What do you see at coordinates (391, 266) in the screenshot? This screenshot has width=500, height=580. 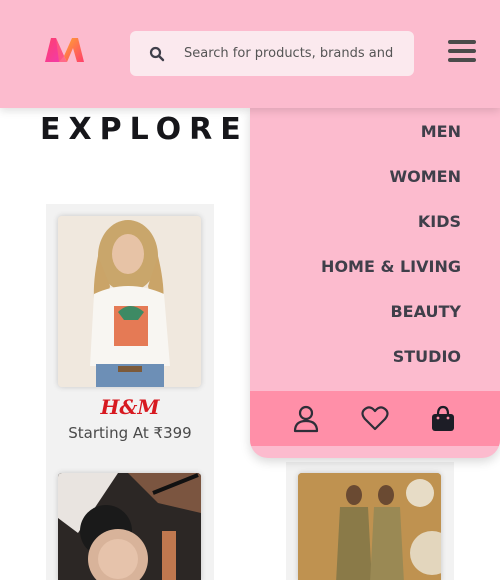 I see `menu-item-home-living: HOME & LIVING` at bounding box center [391, 266].